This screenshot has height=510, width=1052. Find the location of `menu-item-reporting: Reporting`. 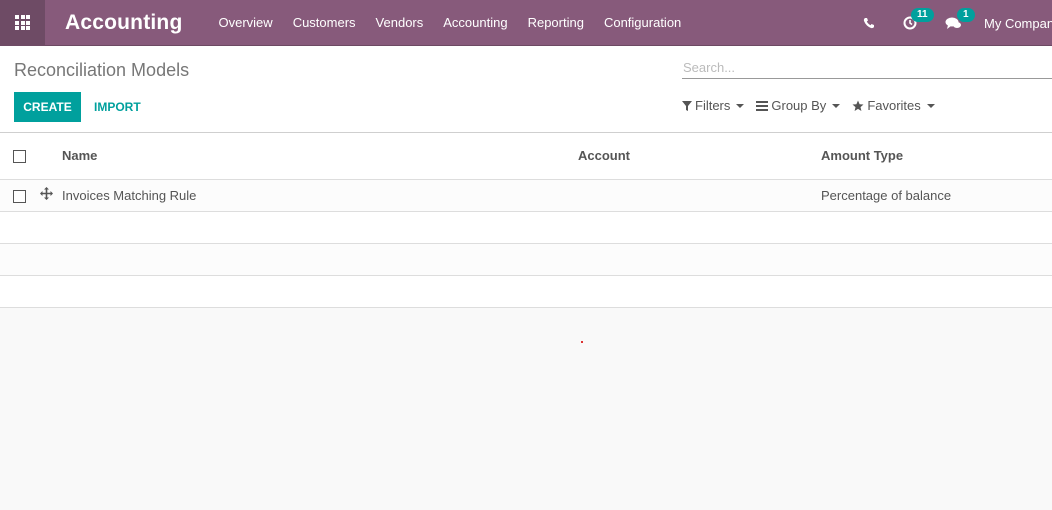

menu-item-reporting: Reporting is located at coordinates (556, 22).